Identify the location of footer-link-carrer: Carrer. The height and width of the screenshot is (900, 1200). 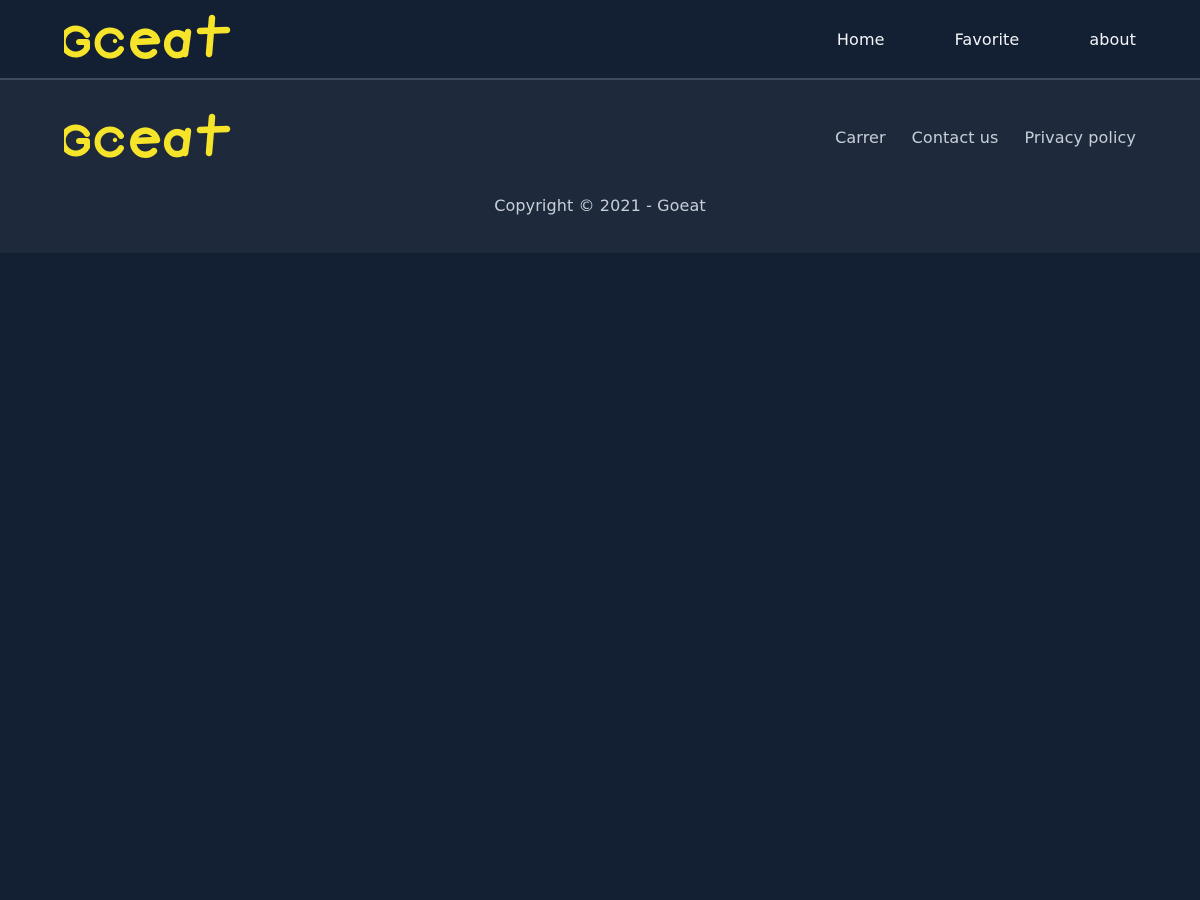
(860, 137).